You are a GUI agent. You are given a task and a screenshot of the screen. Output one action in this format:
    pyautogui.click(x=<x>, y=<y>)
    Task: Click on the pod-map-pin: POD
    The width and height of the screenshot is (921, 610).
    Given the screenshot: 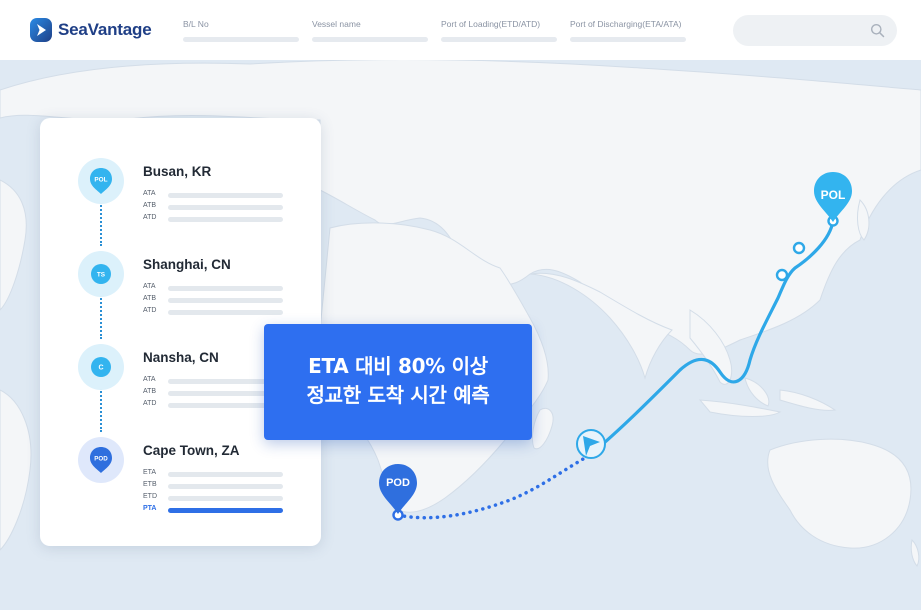 What is the action you would take?
    pyautogui.click(x=398, y=489)
    